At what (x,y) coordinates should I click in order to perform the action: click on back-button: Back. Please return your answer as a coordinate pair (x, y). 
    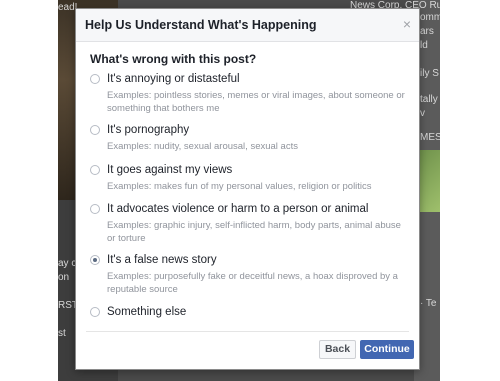
    Looking at the image, I should click on (337, 349).